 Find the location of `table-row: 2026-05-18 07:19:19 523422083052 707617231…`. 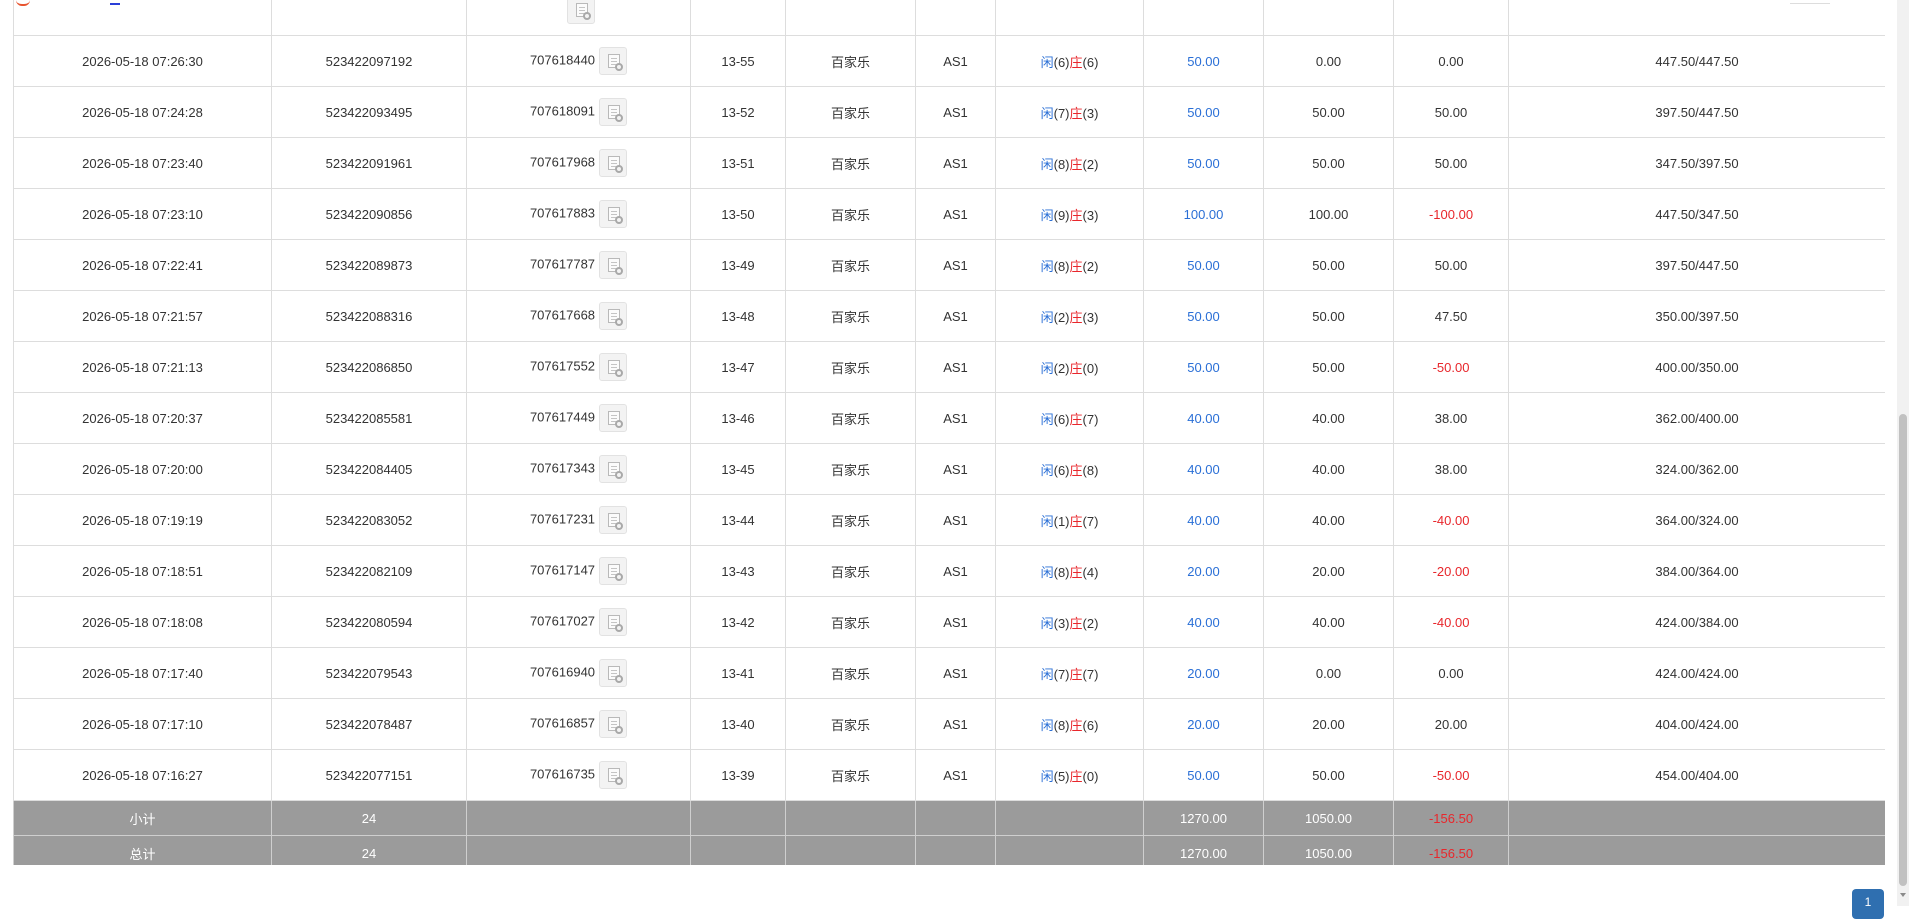

table-row: 2026-05-18 07:19:19 523422083052 707617231… is located at coordinates (949, 520).